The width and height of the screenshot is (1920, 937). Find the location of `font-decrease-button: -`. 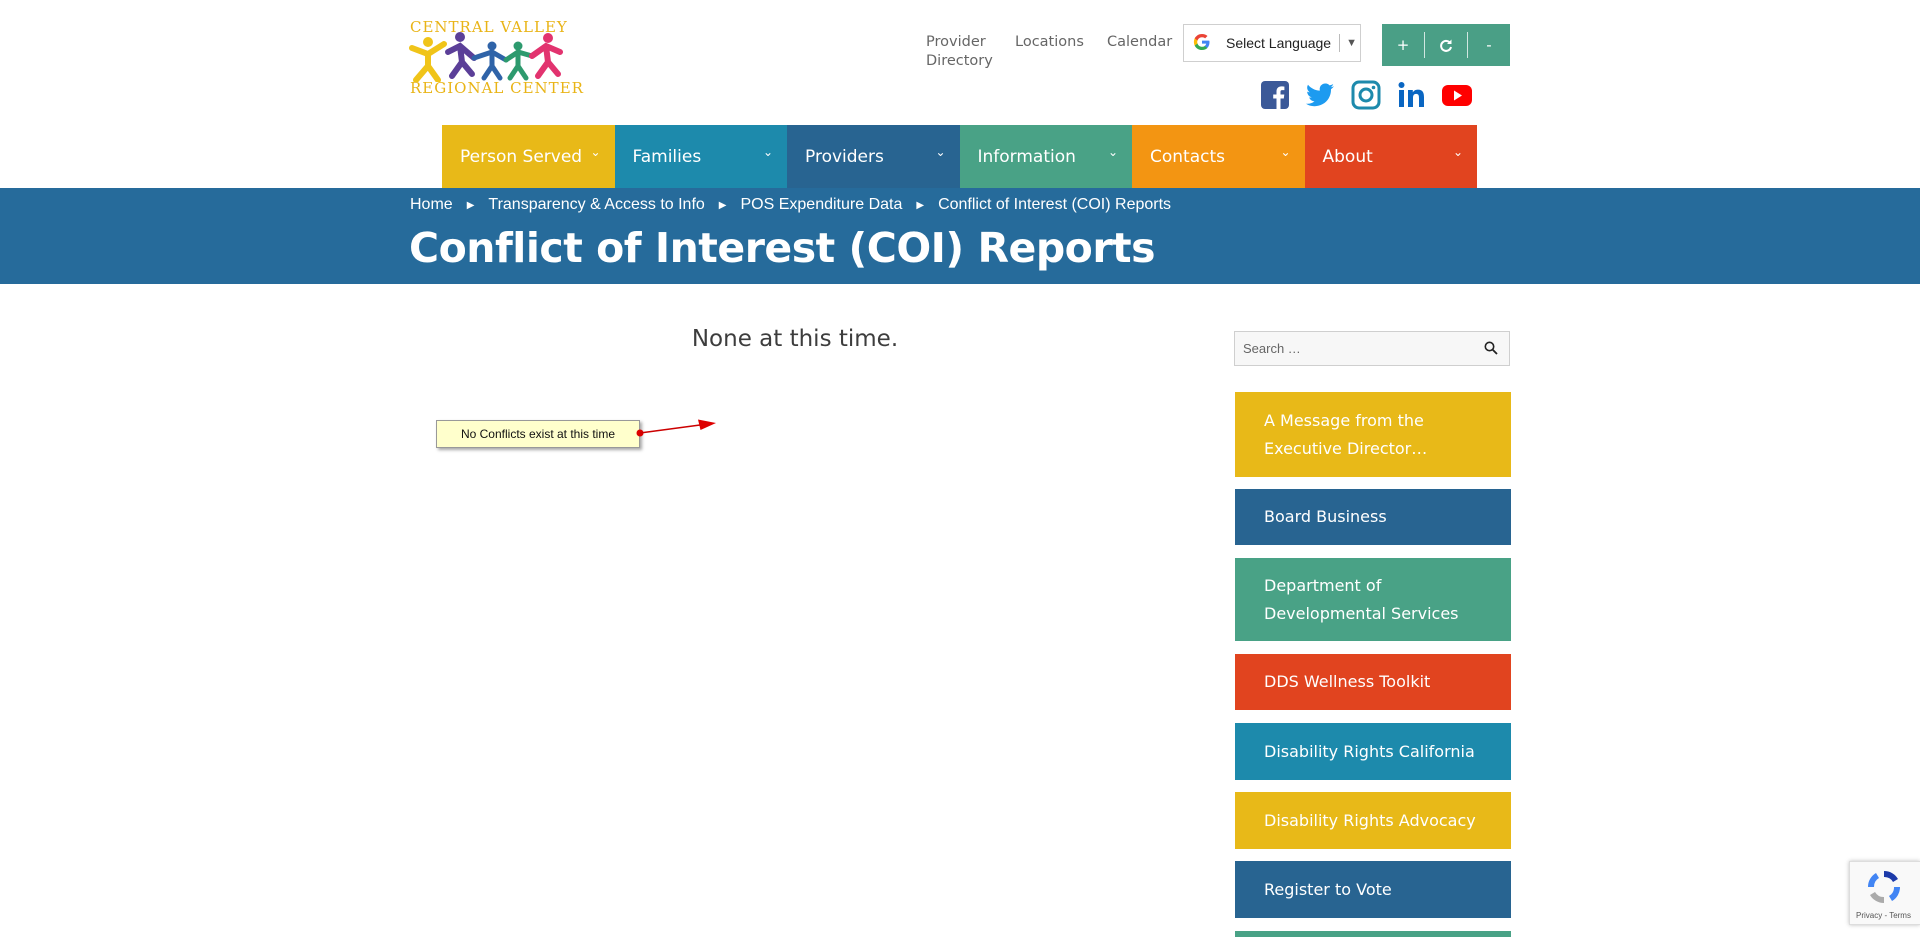

font-decrease-button: - is located at coordinates (1488, 45).